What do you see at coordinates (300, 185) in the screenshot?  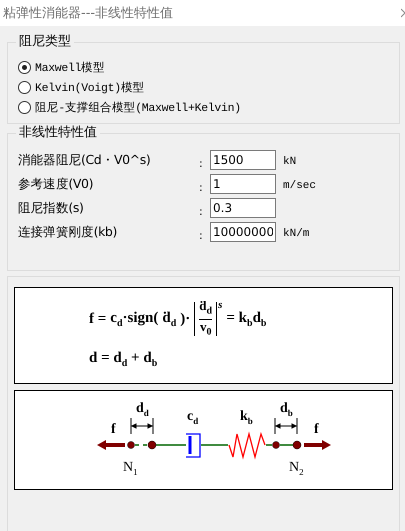 I see `unit-label: m/sec` at bounding box center [300, 185].